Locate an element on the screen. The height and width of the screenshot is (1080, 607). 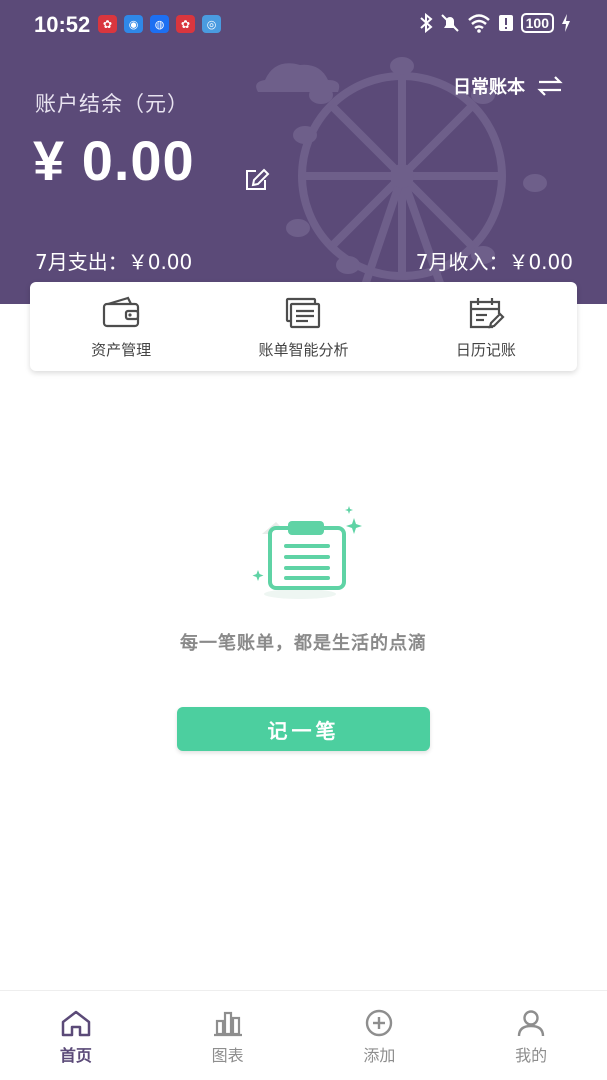
nav-home: 首页 is located at coordinates (76, 1035).